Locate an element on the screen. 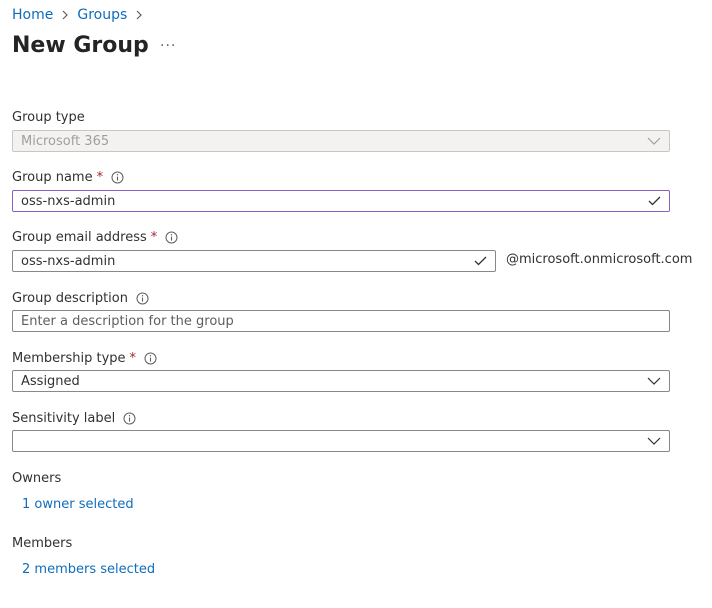  owners-label-text: Owners is located at coordinates (37, 478).